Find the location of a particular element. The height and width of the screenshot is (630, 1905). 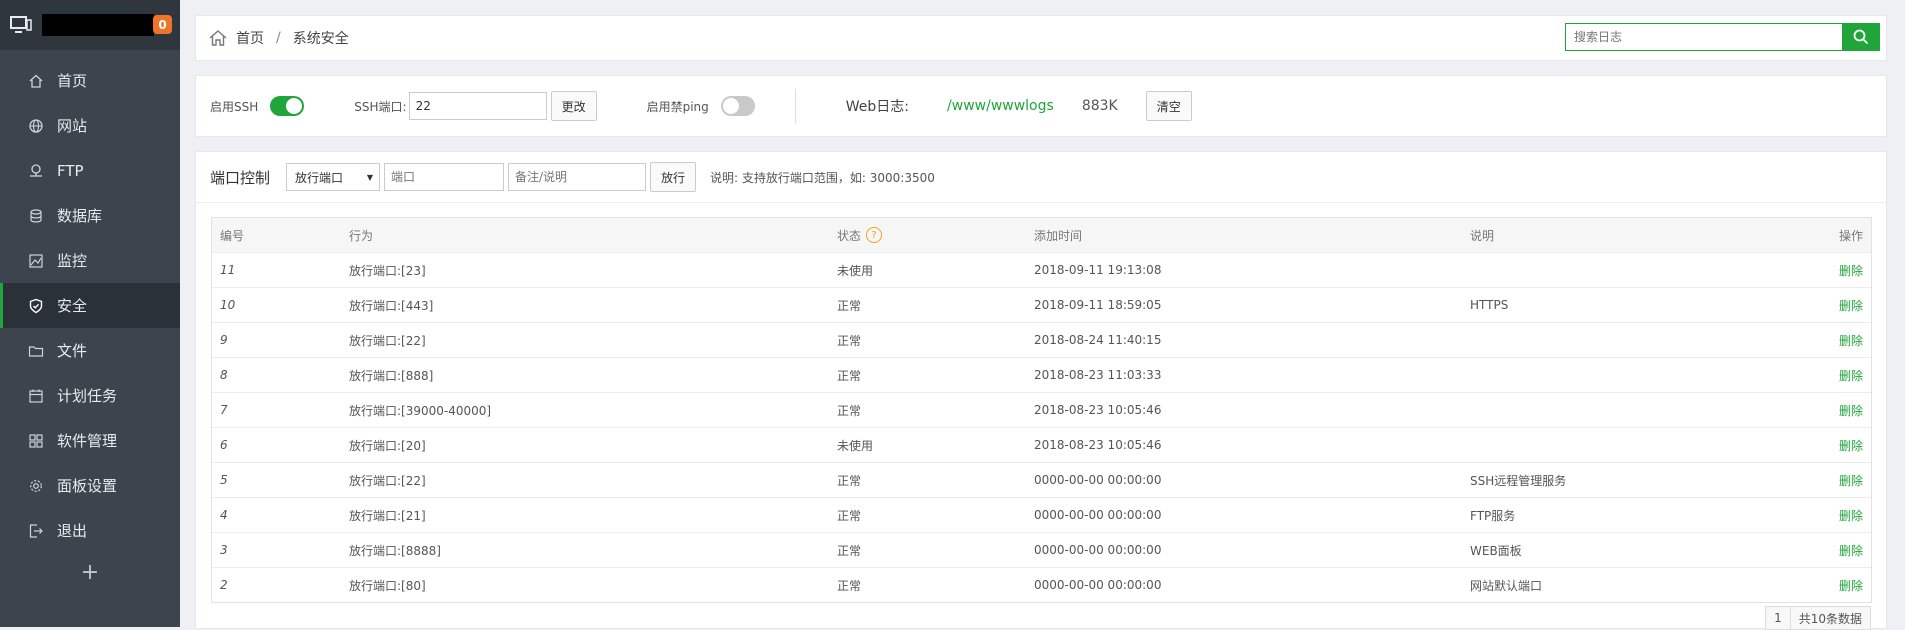

help-icon: ? is located at coordinates (874, 235).